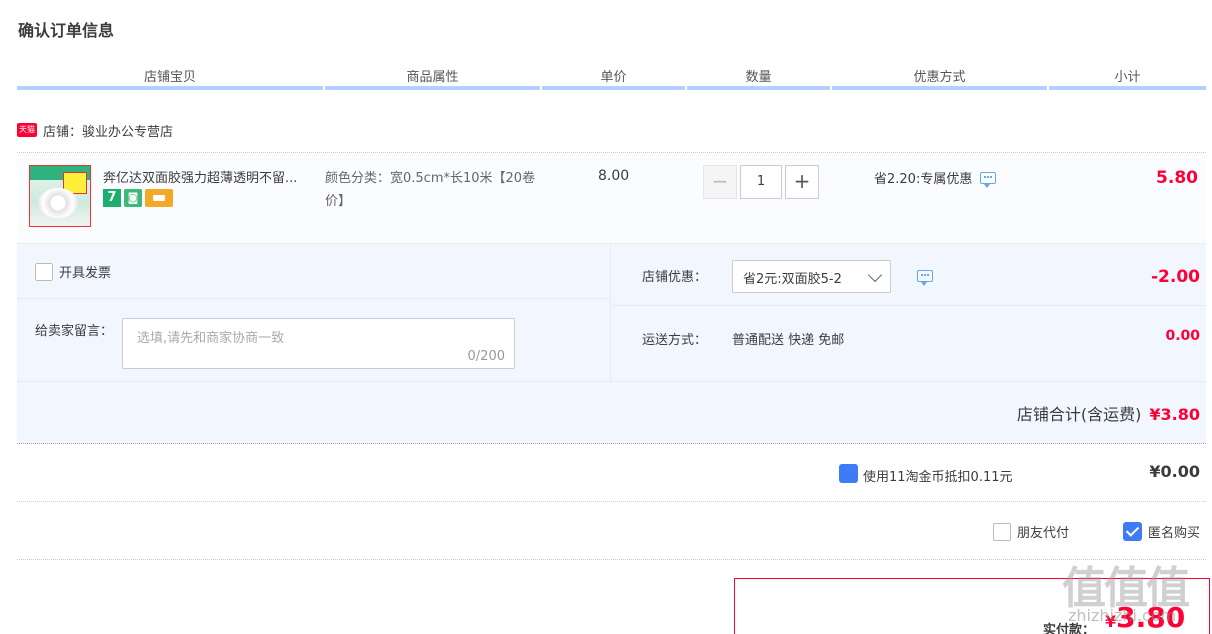  What do you see at coordinates (430, 190) in the screenshot?
I see `product-attribute: 颜色分类：宽0.5cm*长10米【20卷价】` at bounding box center [430, 190].